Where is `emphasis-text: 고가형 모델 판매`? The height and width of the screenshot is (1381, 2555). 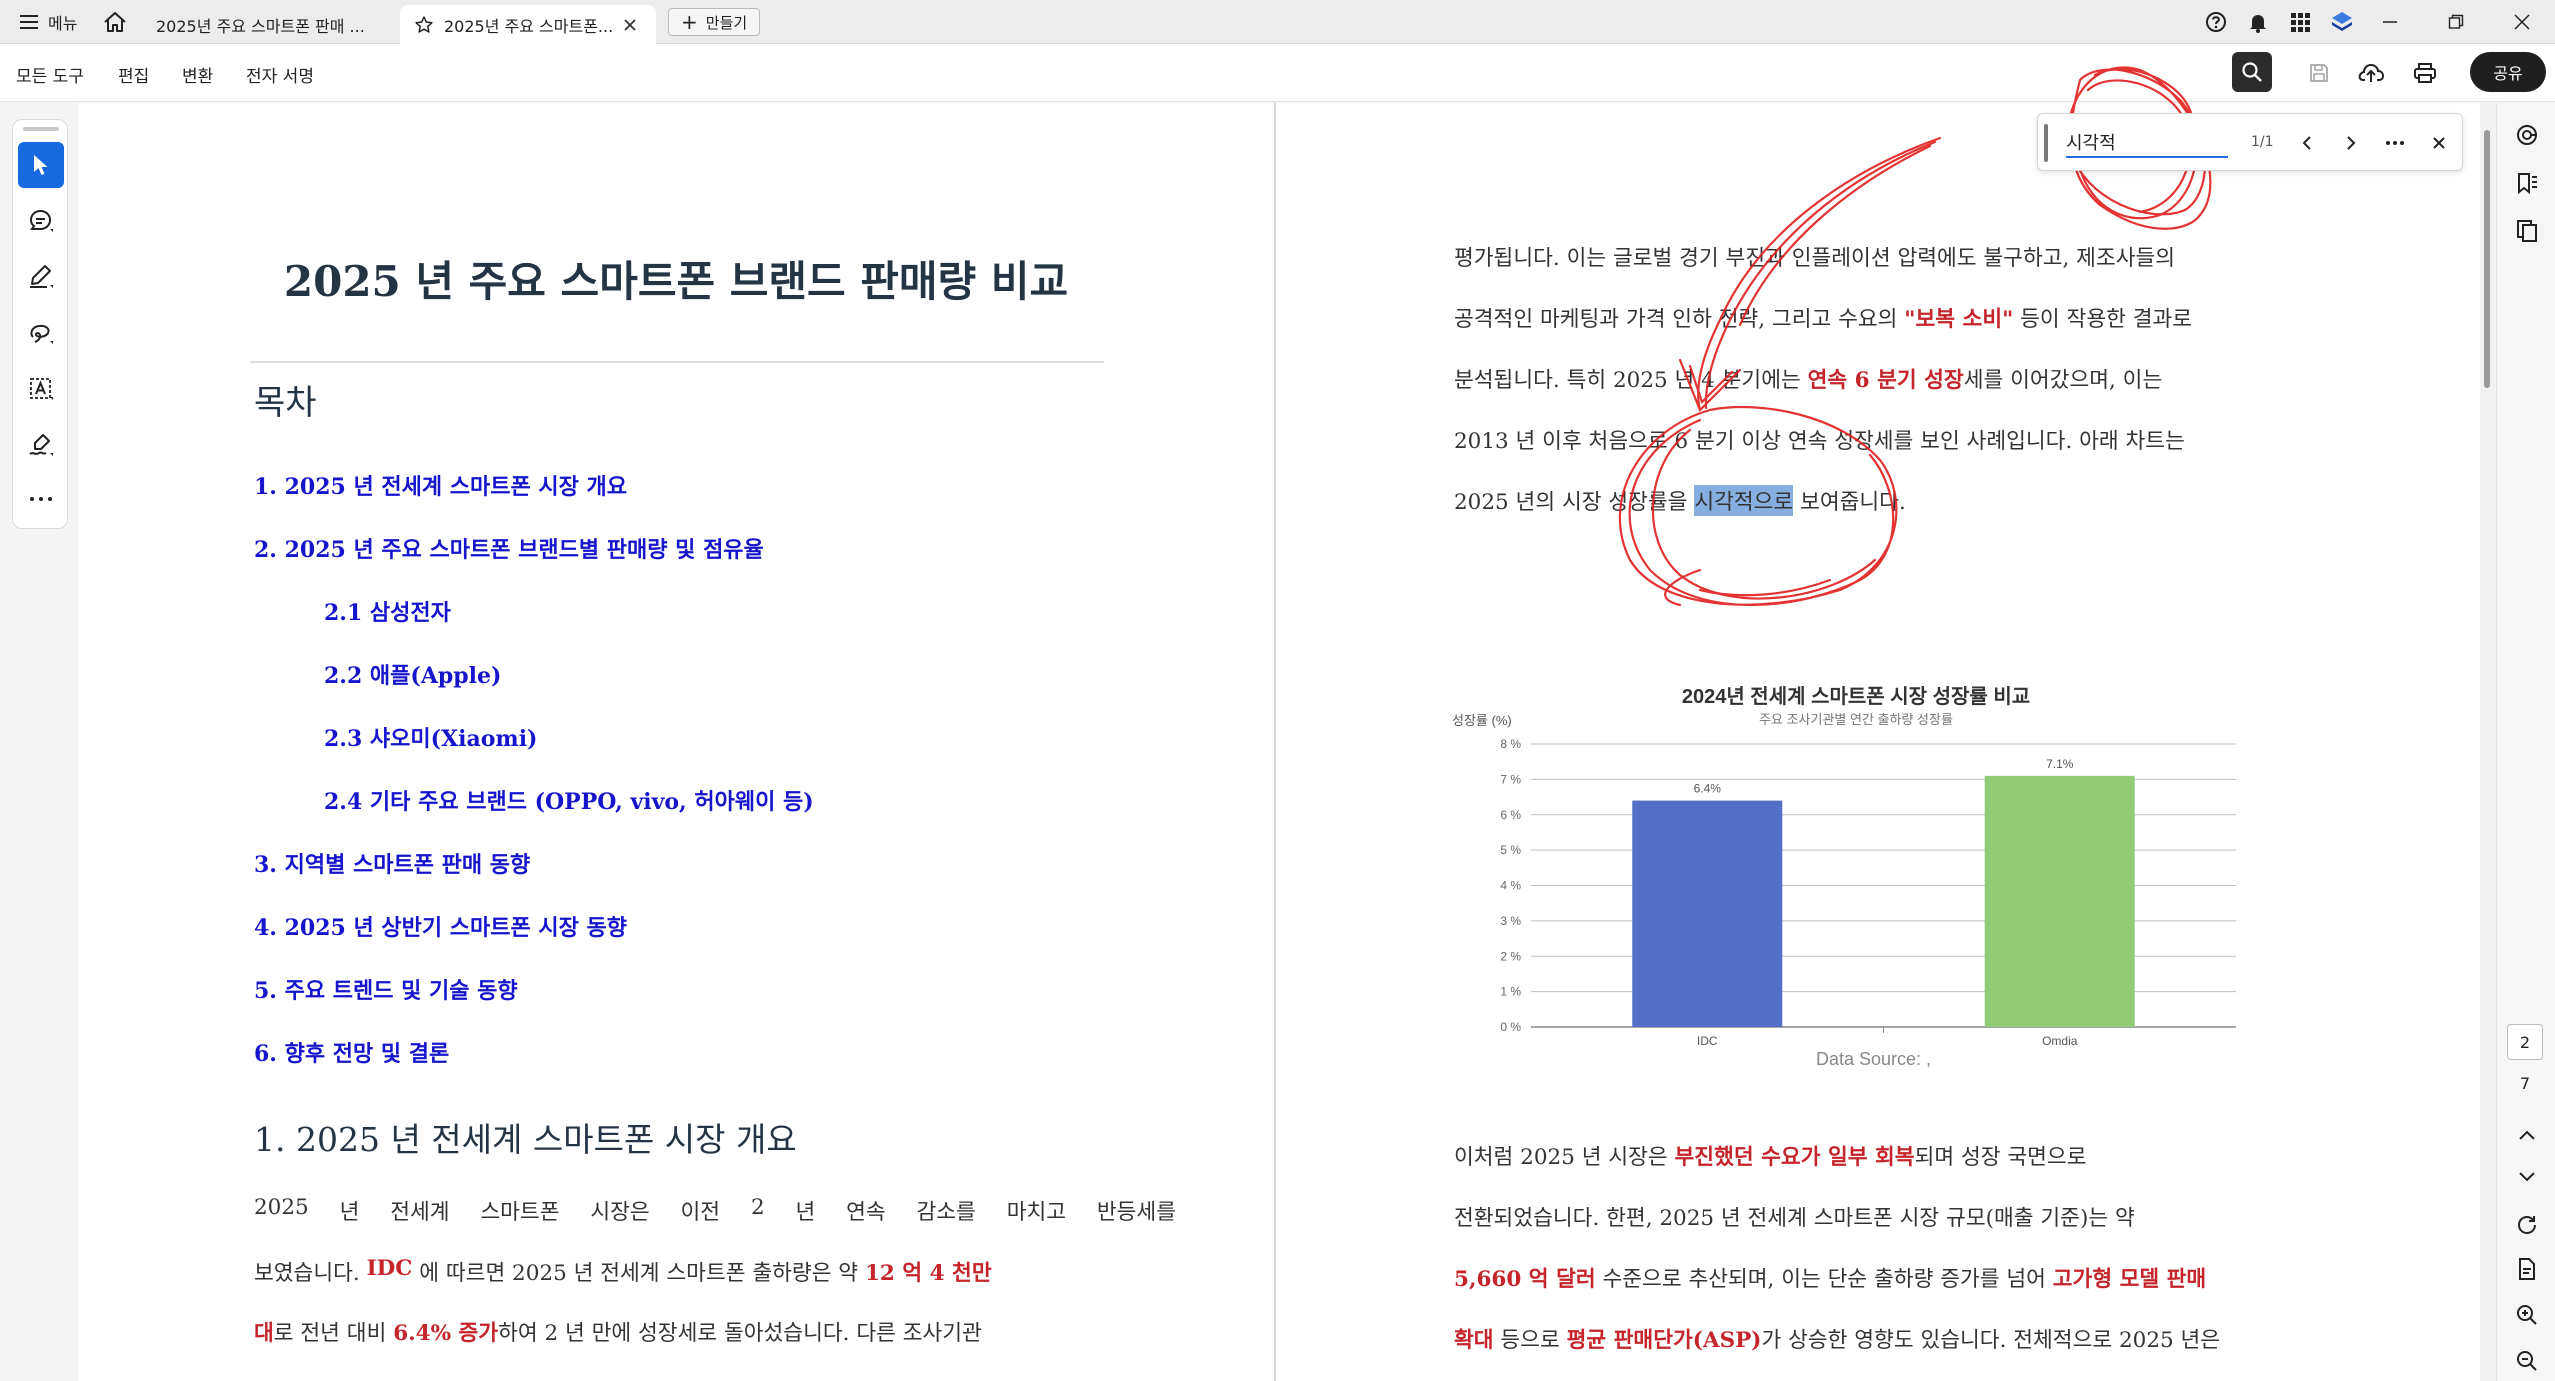 emphasis-text: 고가형 모델 판매 is located at coordinates (2129, 1279).